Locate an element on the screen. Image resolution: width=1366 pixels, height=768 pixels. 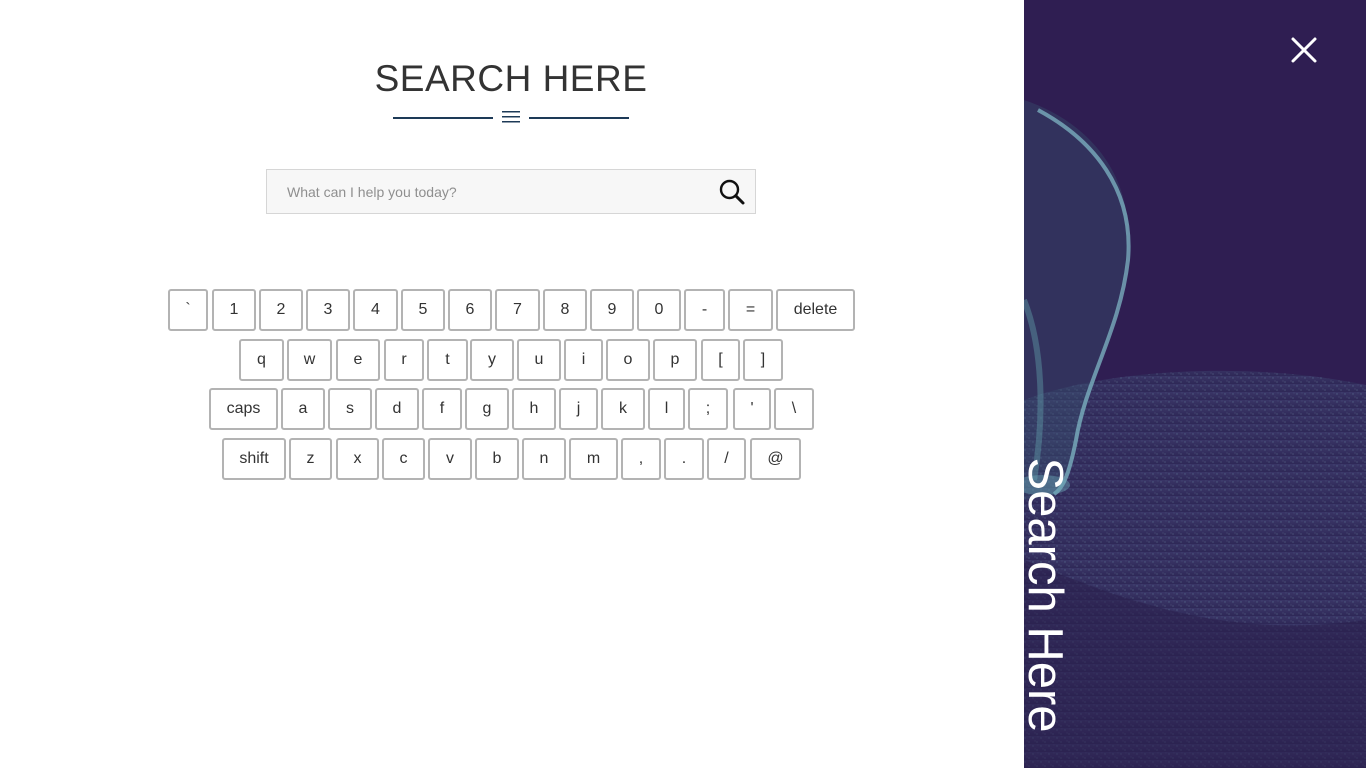
key: a is located at coordinates (303, 409).